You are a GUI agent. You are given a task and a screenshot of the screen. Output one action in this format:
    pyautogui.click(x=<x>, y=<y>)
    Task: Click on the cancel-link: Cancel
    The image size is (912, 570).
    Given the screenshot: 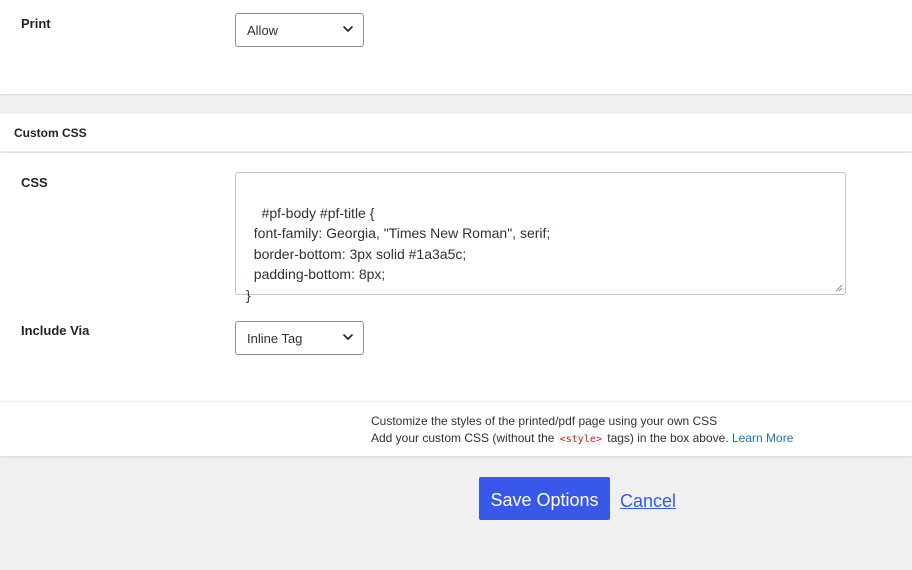 What is the action you would take?
    pyautogui.click(x=648, y=501)
    